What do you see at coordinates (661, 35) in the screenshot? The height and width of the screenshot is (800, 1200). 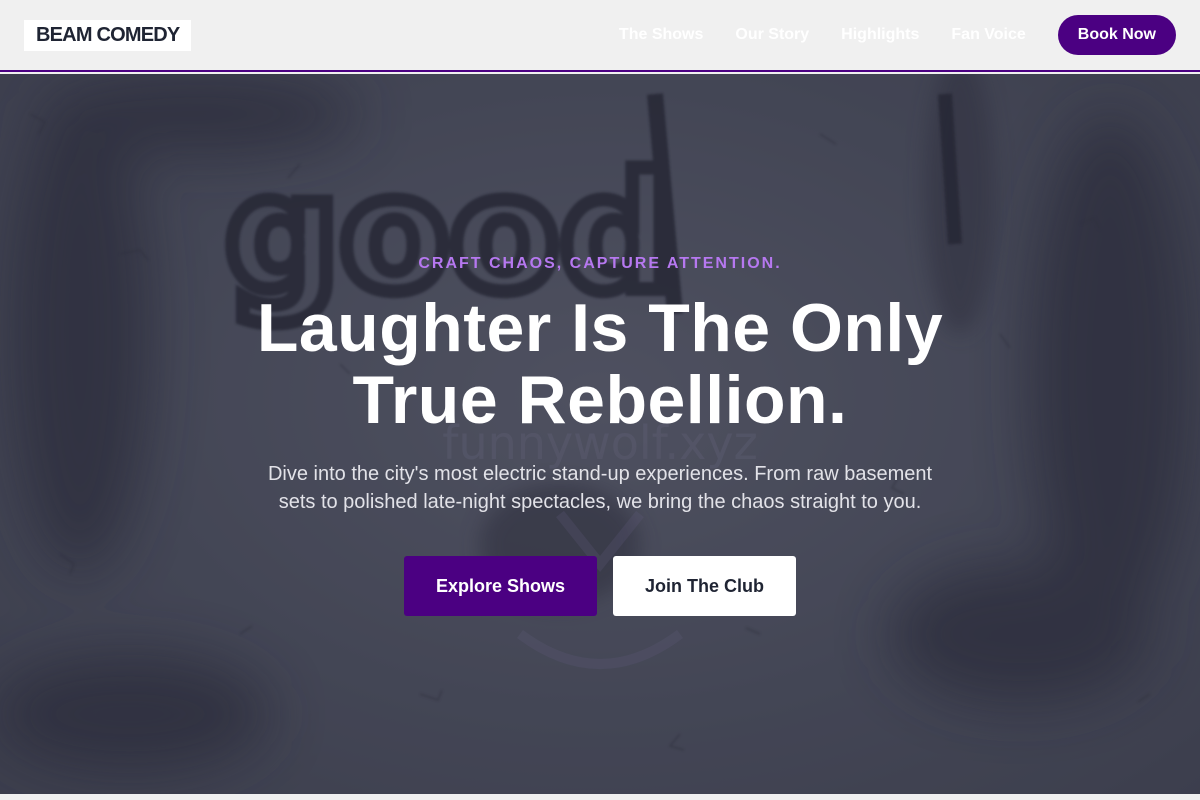 I see `nav-link-the-shows: The Shows` at bounding box center [661, 35].